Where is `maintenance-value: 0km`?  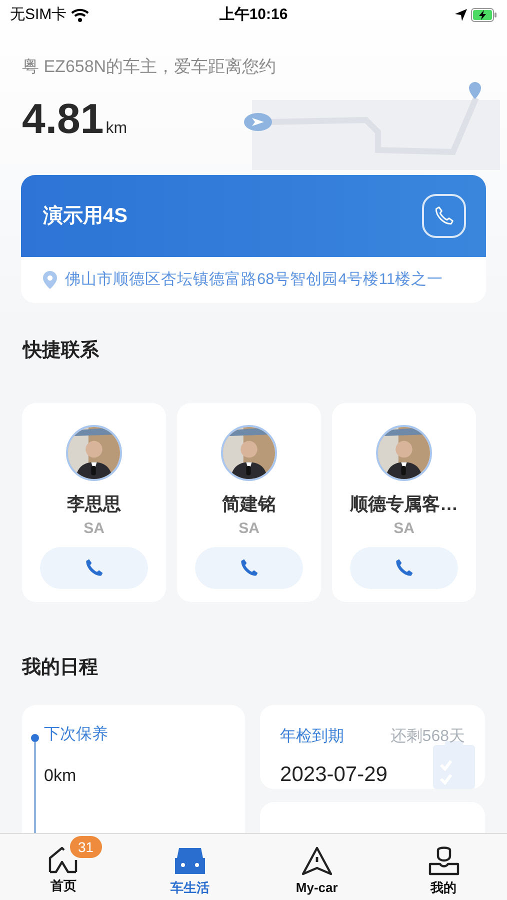
maintenance-value: 0km is located at coordinates (61, 775).